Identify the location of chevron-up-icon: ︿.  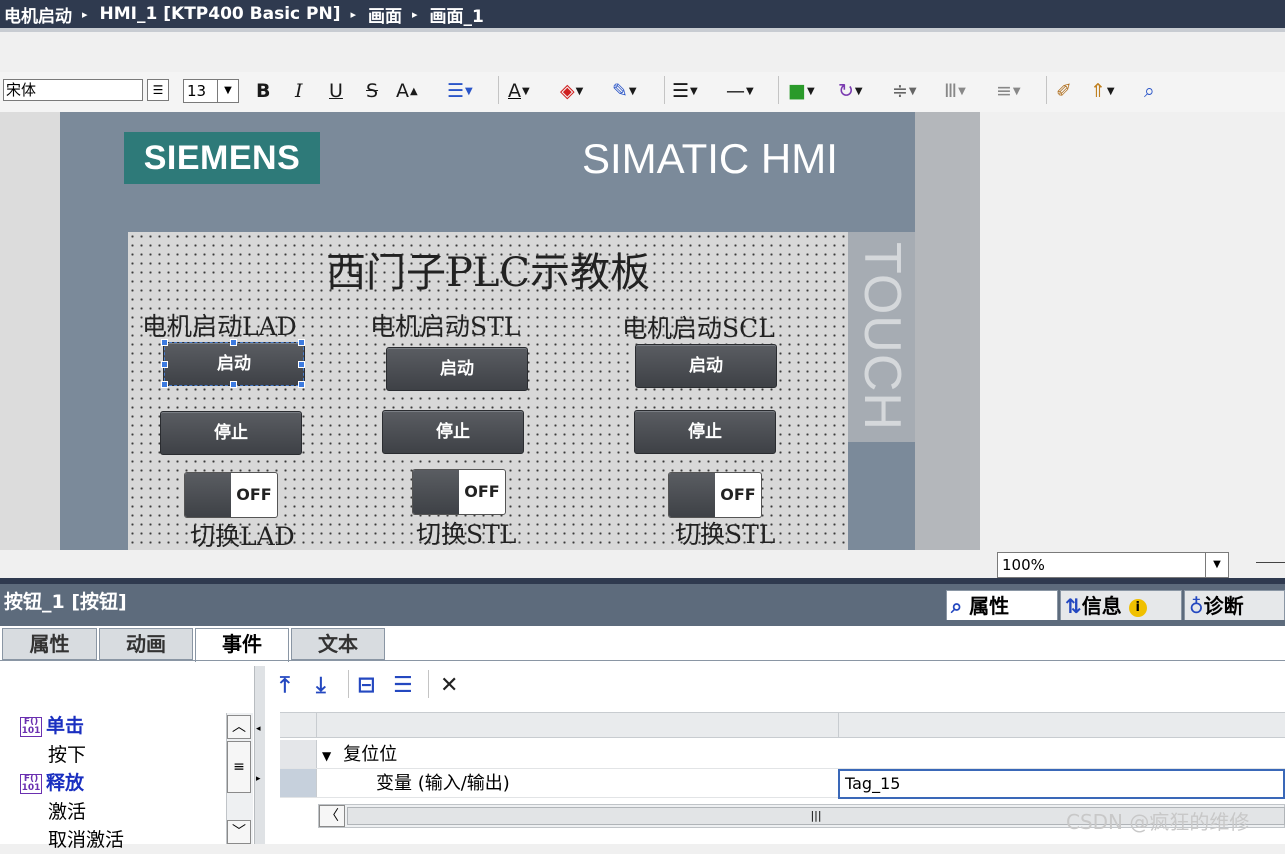
(239, 727).